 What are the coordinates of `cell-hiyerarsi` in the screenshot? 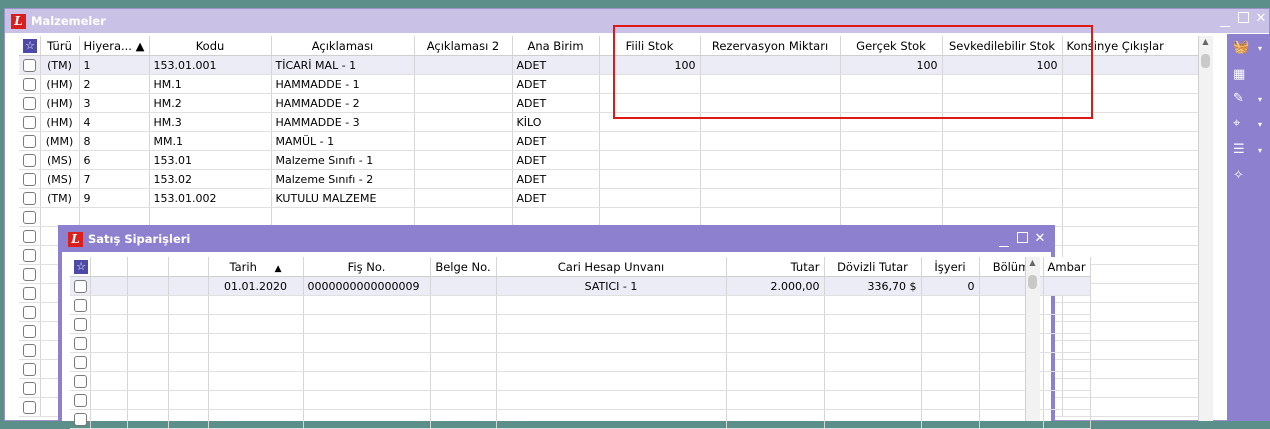 It's located at (114, 217).